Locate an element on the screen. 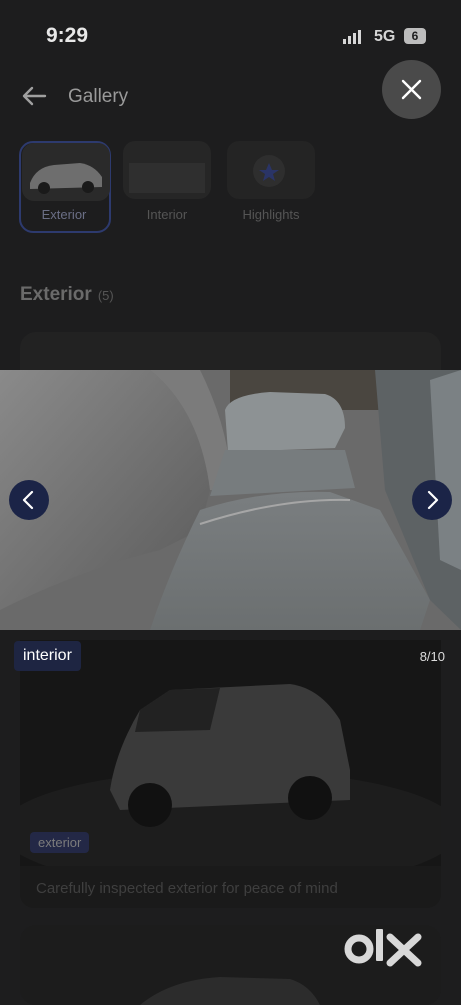 The width and height of the screenshot is (461, 1005). close-button is located at coordinates (411, 89).